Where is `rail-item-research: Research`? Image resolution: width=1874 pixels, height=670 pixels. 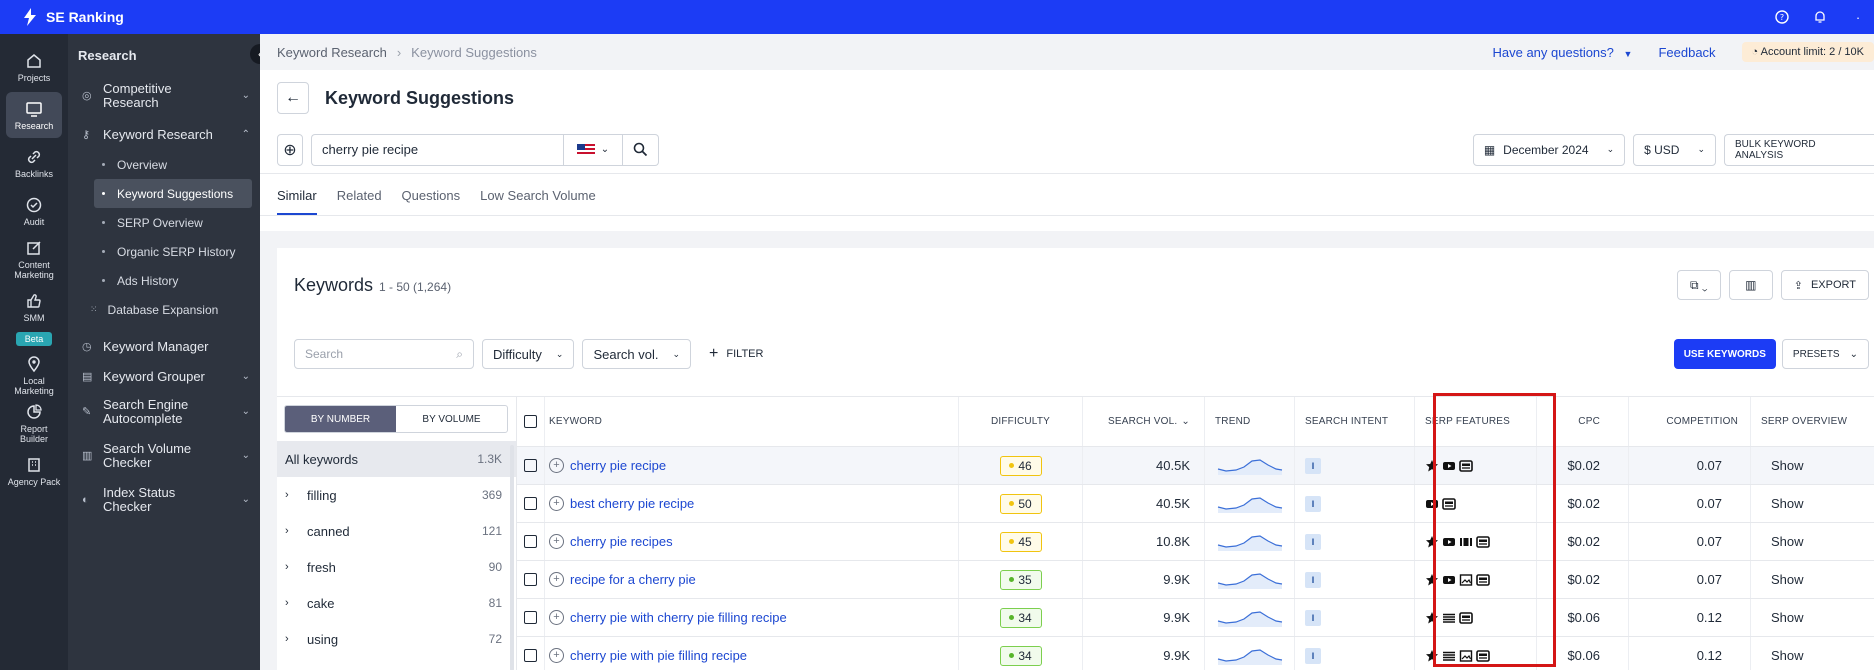 rail-item-research: Research is located at coordinates (34, 115).